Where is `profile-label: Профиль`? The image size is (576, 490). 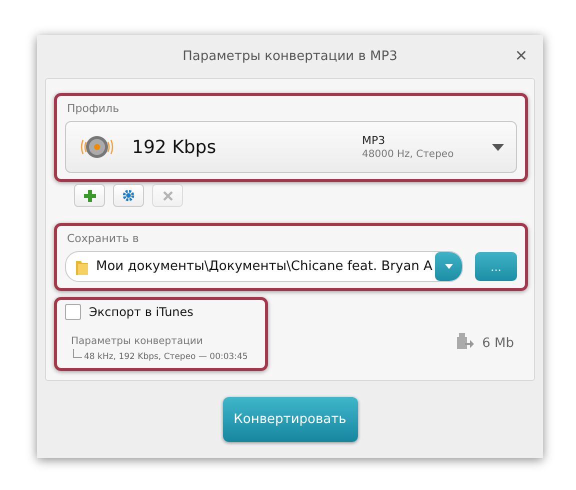 profile-label: Профиль is located at coordinates (93, 108).